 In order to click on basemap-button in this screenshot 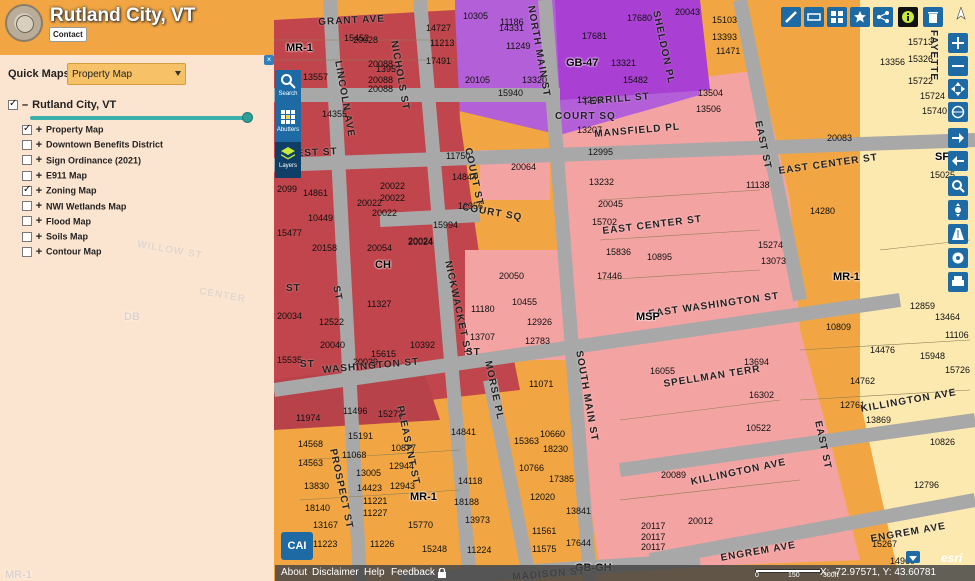, I will do `click(837, 17)`.